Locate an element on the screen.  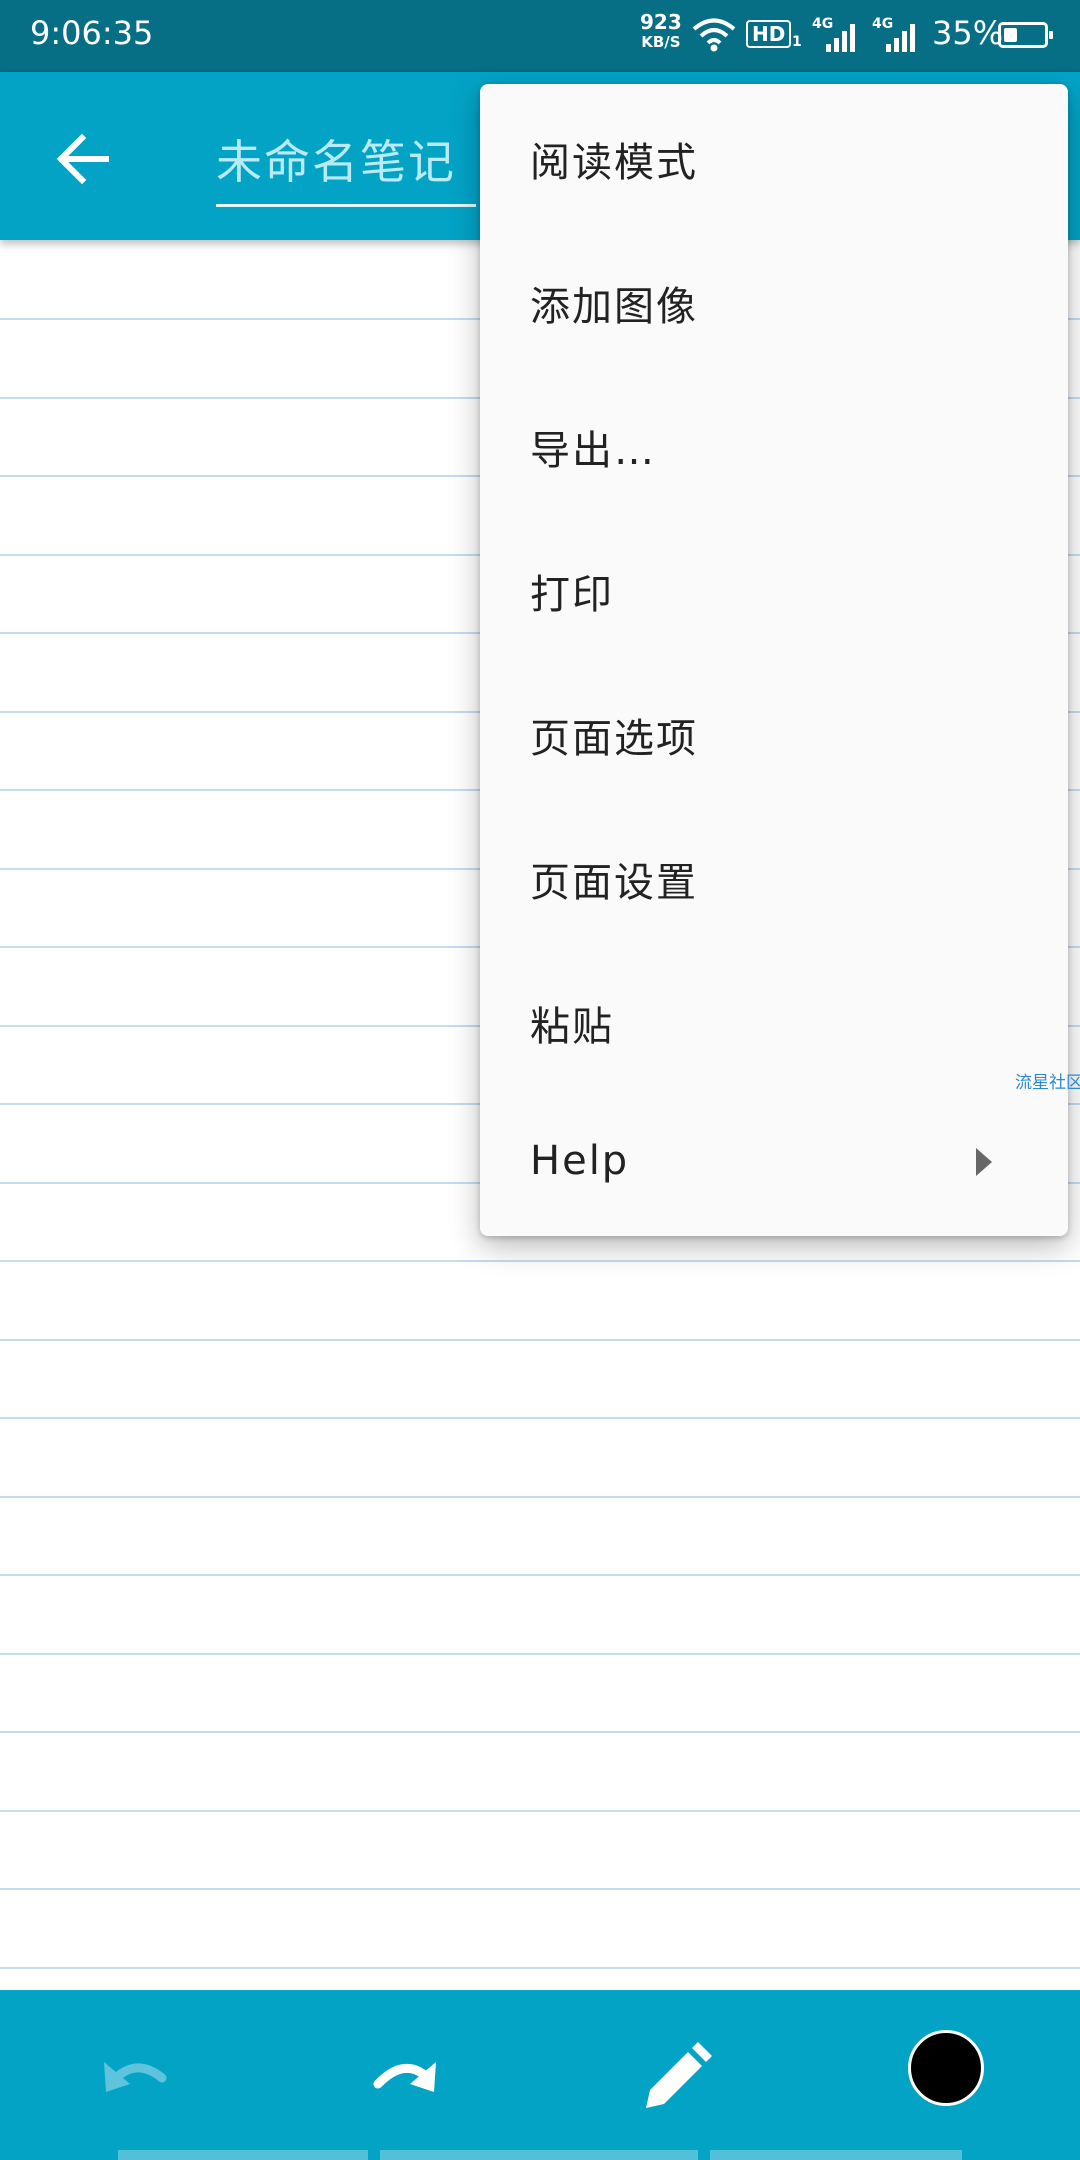
menu-item-label: Help is located at coordinates (580, 1161).